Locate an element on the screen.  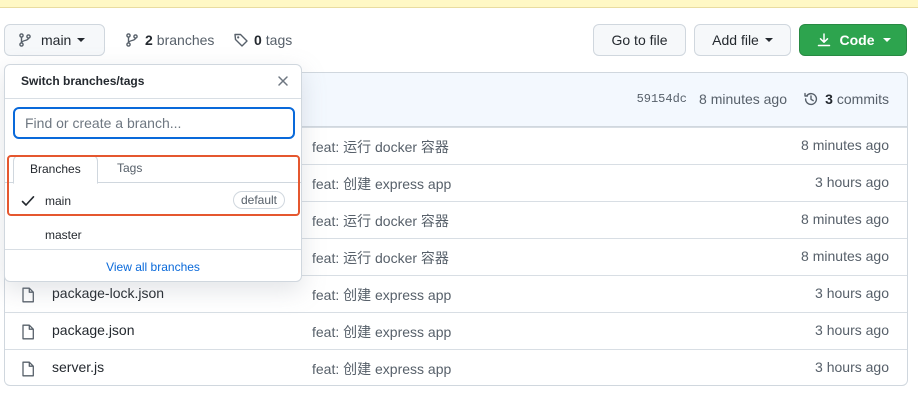
tags-count: 0 is located at coordinates (258, 40).